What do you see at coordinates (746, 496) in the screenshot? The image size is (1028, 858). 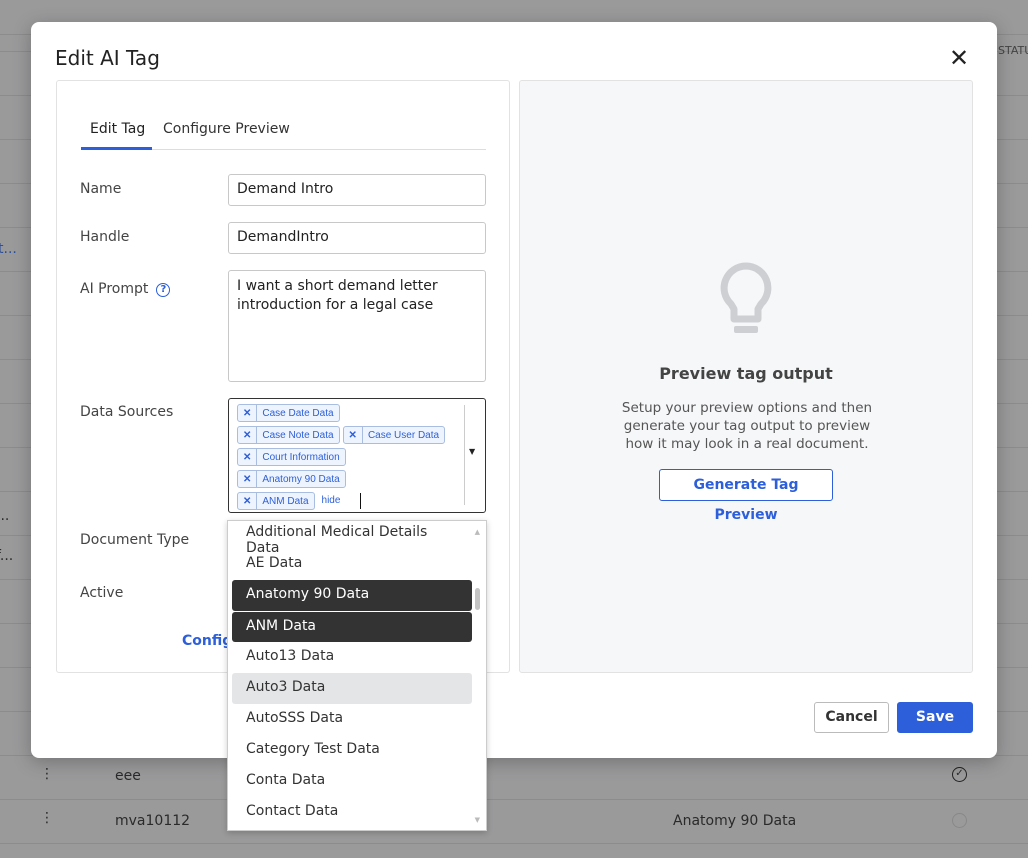 I see `generate-tag-preview-button: Generate Tag Preview` at bounding box center [746, 496].